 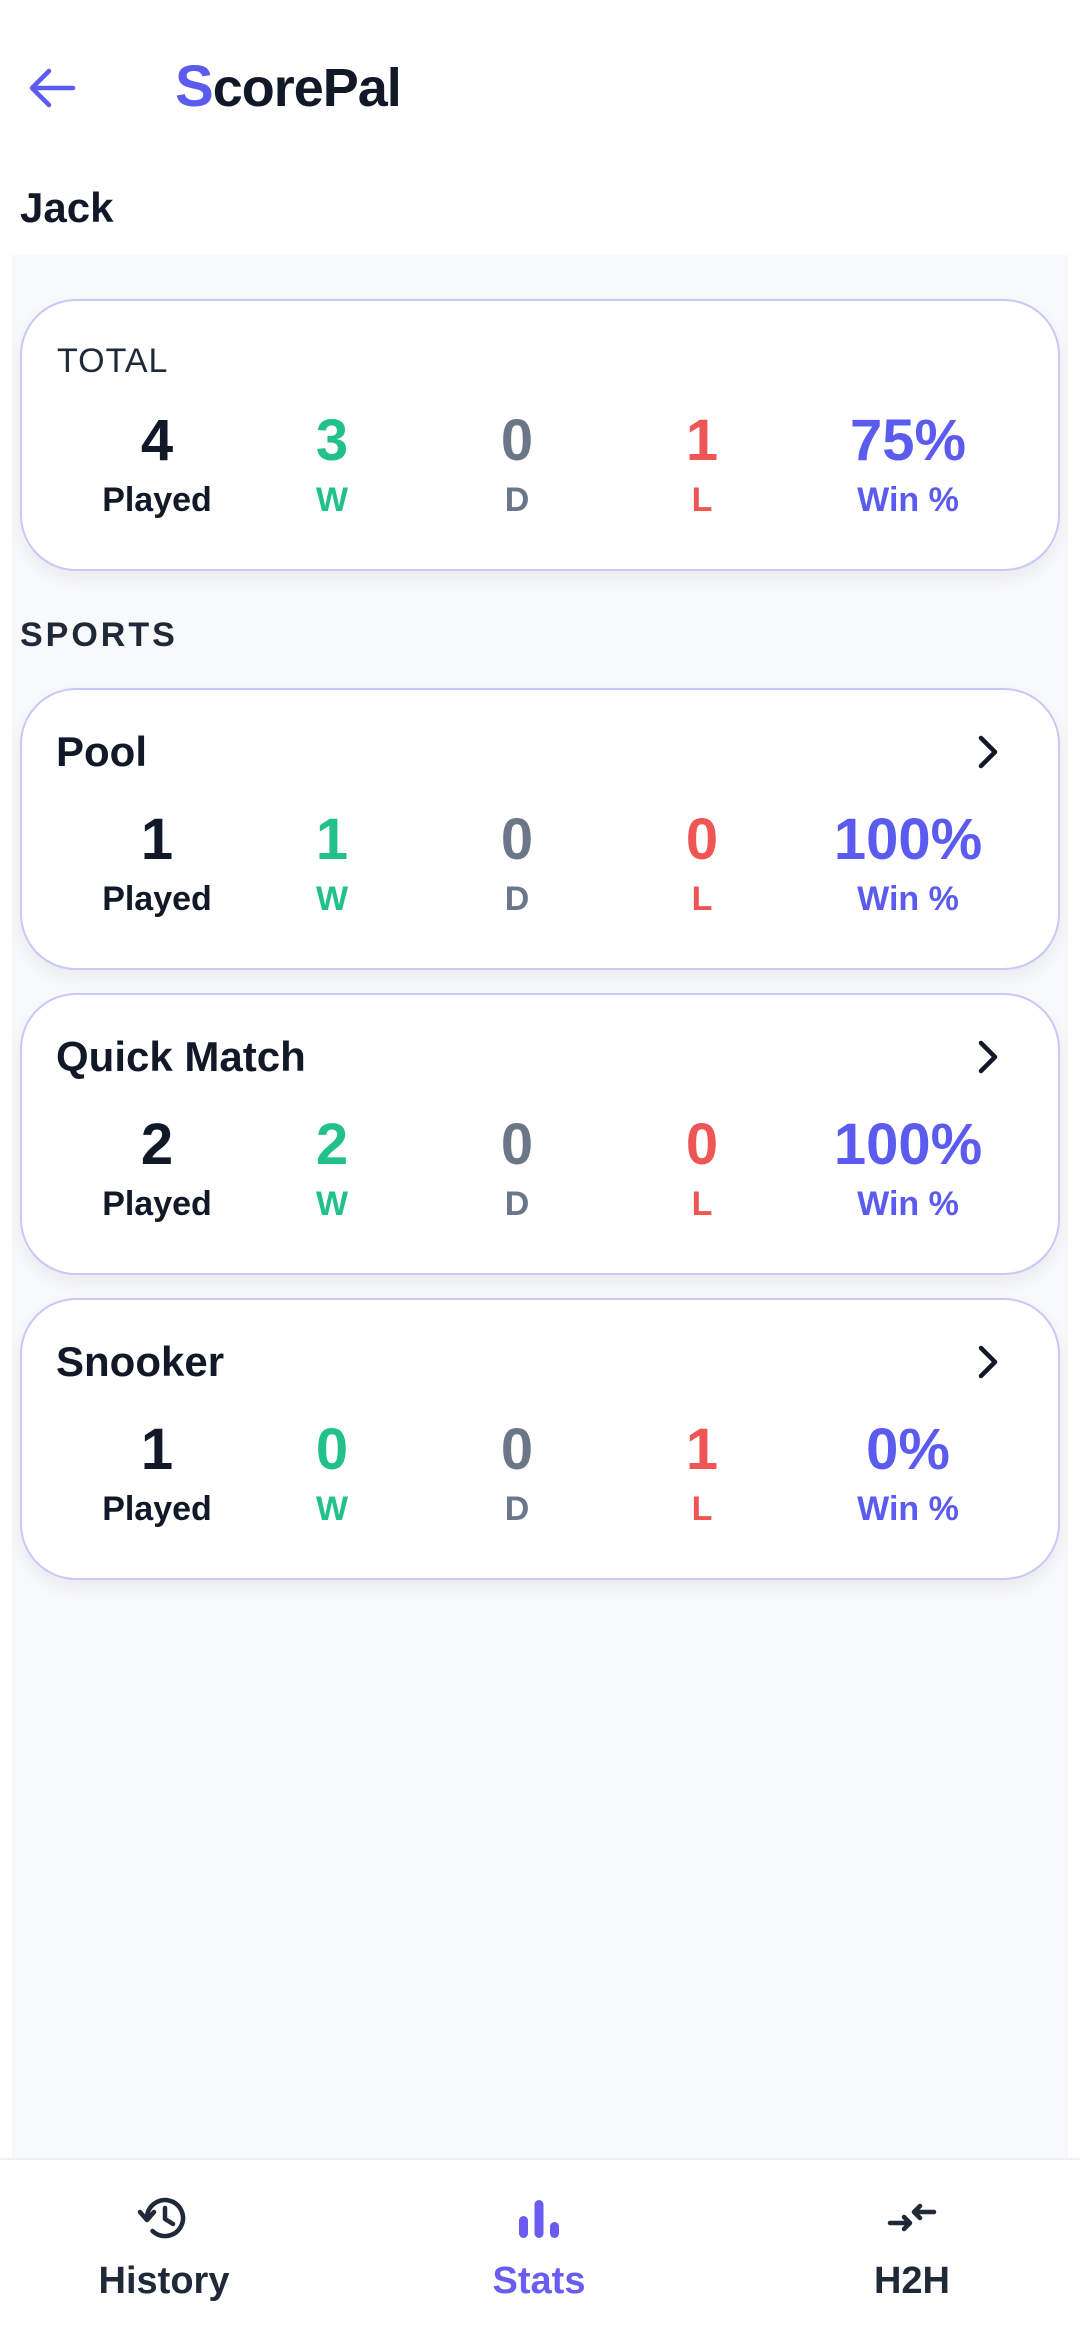 What do you see at coordinates (113, 361) in the screenshot?
I see `total-caption: TOTAL` at bounding box center [113, 361].